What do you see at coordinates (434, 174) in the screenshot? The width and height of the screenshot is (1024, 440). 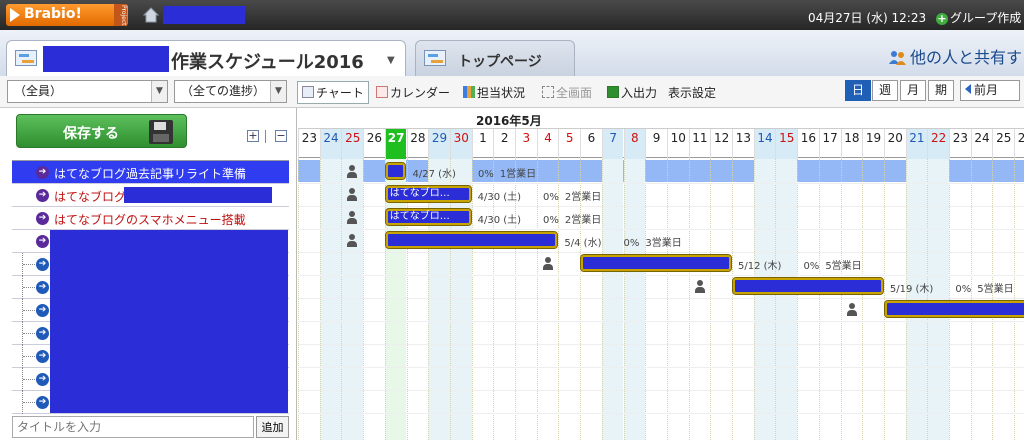 I see `due-date: 4/27 (水)` at bounding box center [434, 174].